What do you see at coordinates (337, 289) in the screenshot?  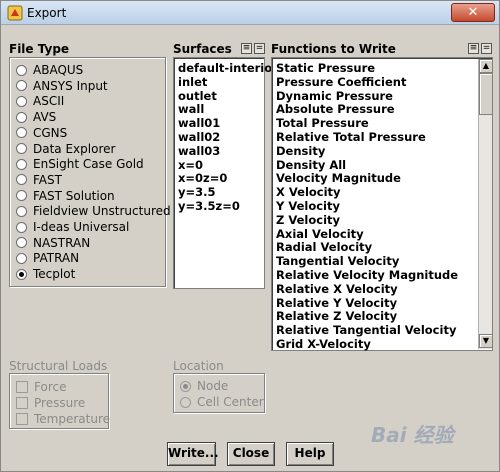 I see `function-list-item: Relative X Velocity` at bounding box center [337, 289].